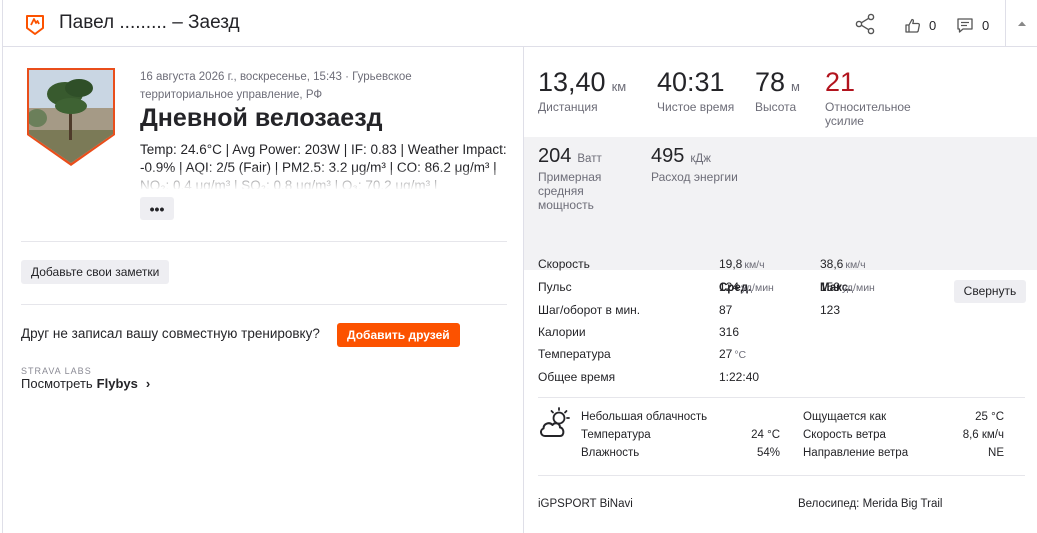  I want to click on chevron-up-icon, so click(1022, 23).